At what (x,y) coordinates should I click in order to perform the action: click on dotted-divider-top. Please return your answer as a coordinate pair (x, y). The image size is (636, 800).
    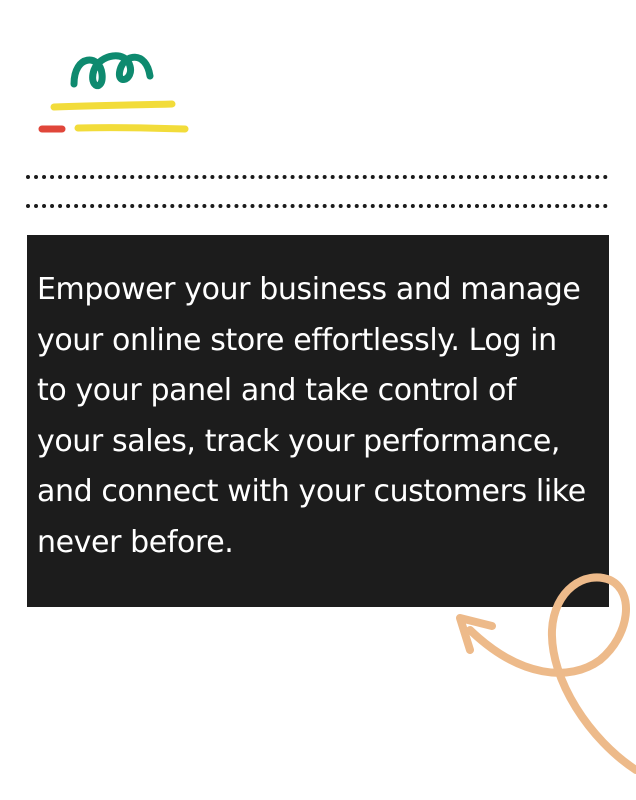
    Looking at the image, I should click on (317, 177).